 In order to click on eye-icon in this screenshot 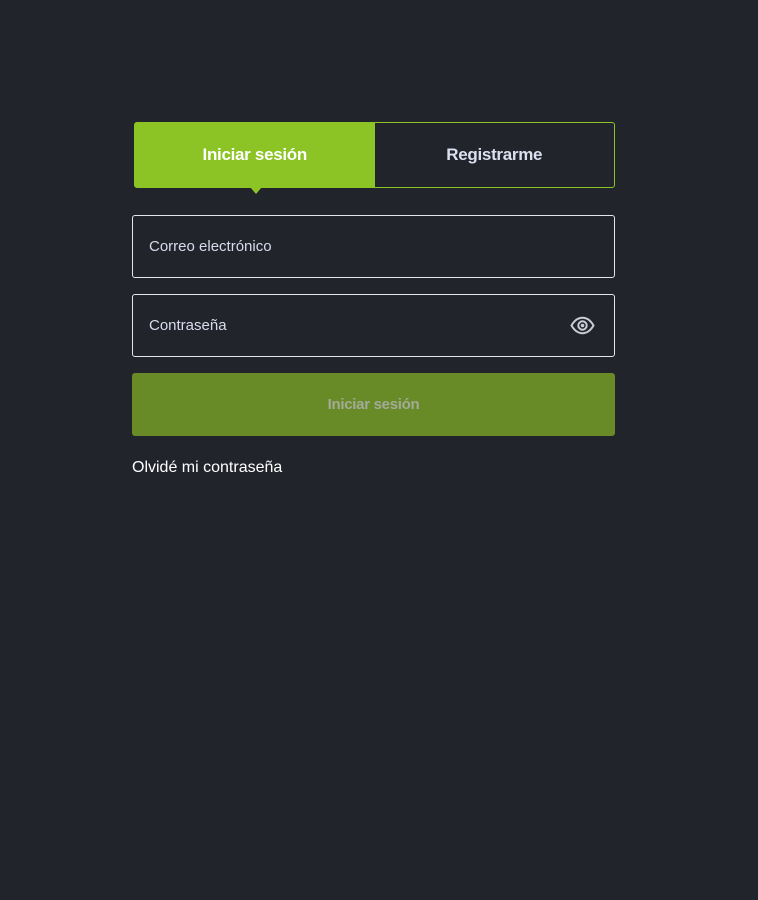, I will do `click(582, 325)`.